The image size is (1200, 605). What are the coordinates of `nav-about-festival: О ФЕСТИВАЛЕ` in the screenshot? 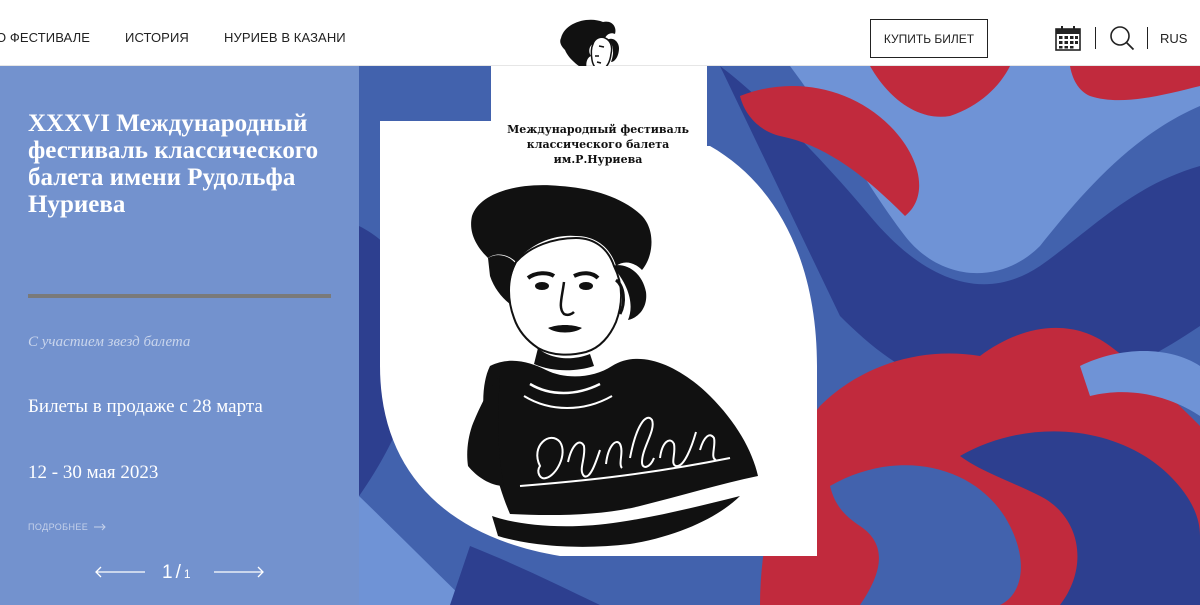 It's located at (45, 37).